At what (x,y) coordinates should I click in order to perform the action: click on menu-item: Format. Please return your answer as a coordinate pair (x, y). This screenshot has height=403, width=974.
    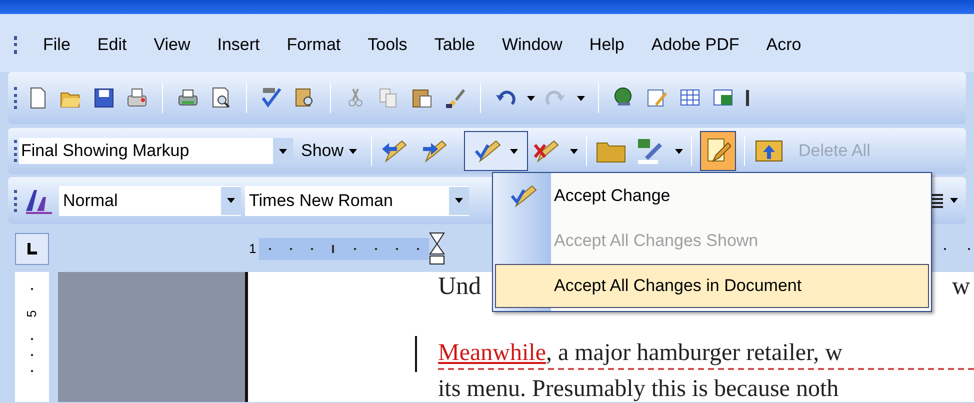
    Looking at the image, I should click on (314, 45).